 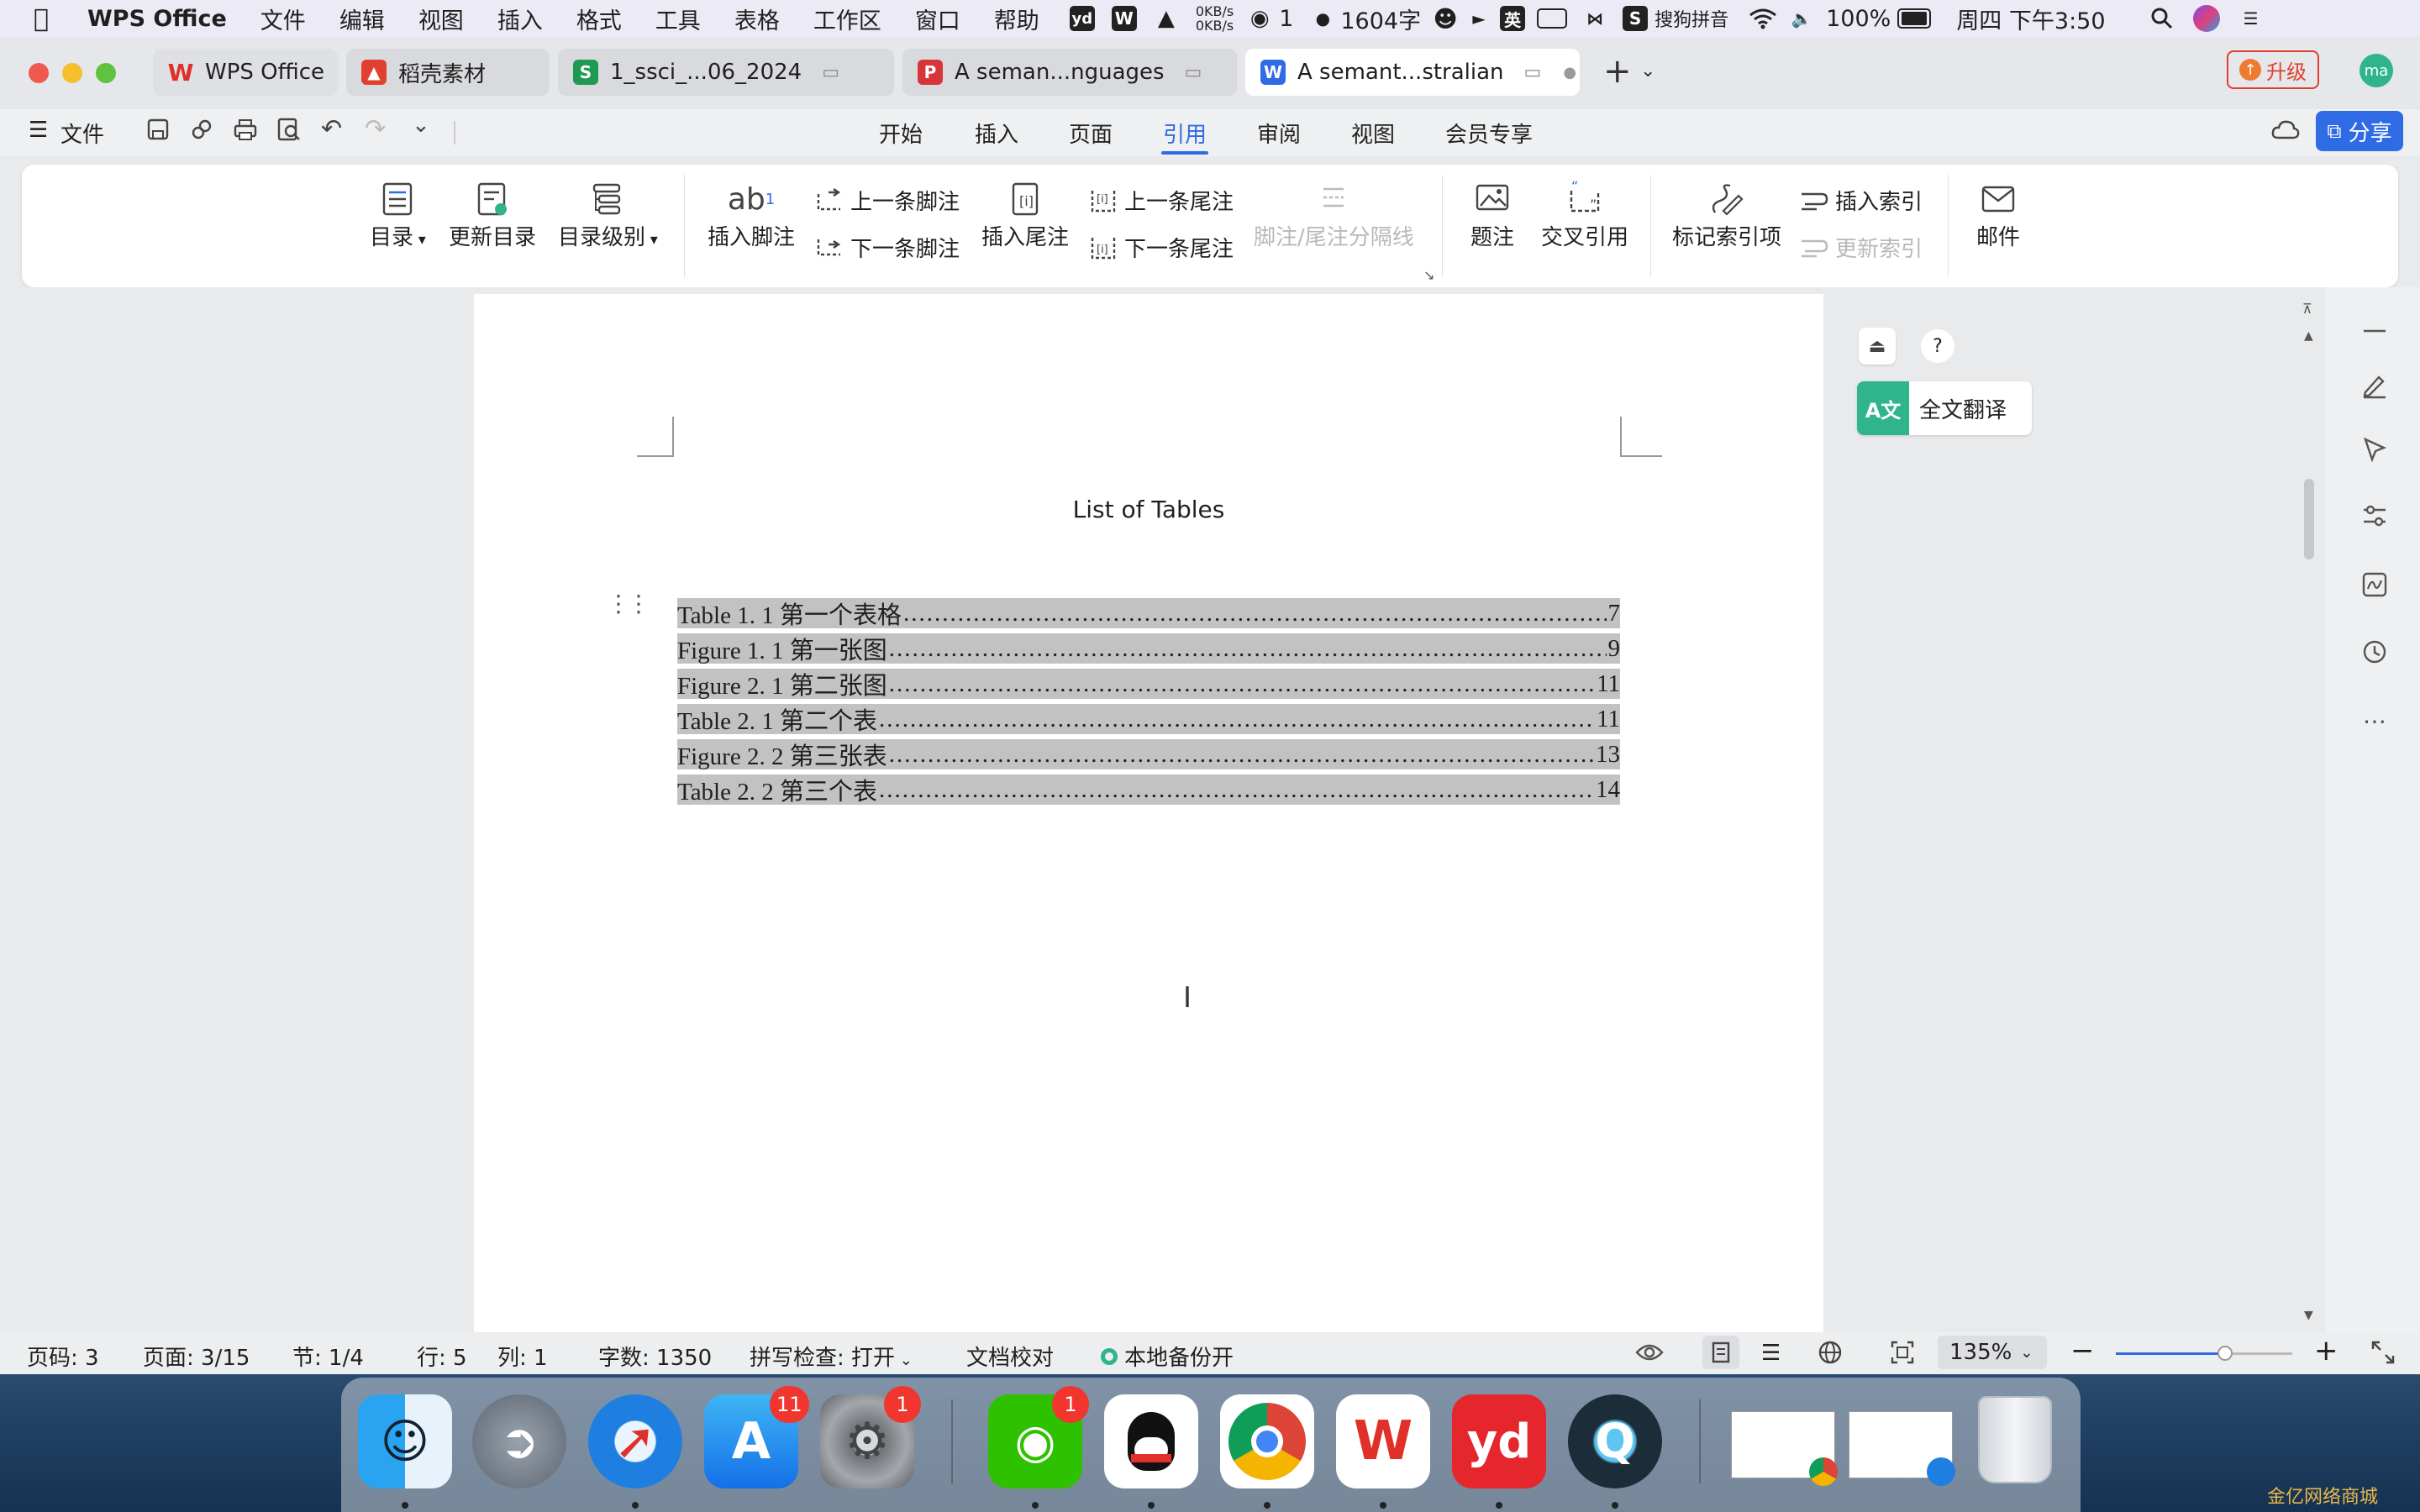 What do you see at coordinates (331, 129) in the screenshot?
I see `undo-icon: ↶` at bounding box center [331, 129].